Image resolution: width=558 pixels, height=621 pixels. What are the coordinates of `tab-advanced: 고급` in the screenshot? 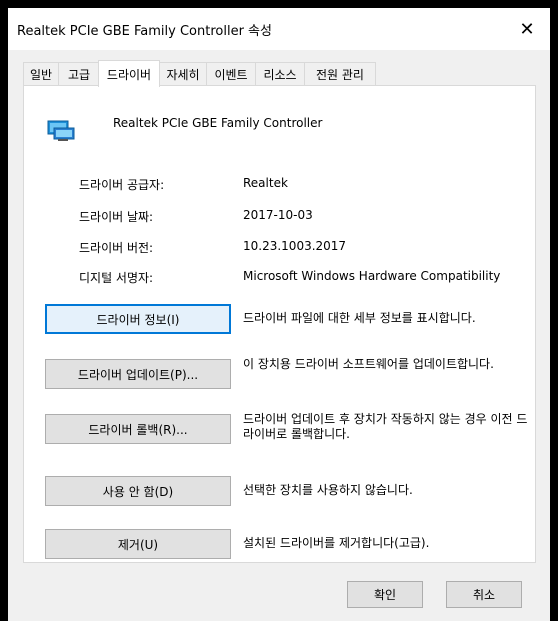 It's located at (79, 73).